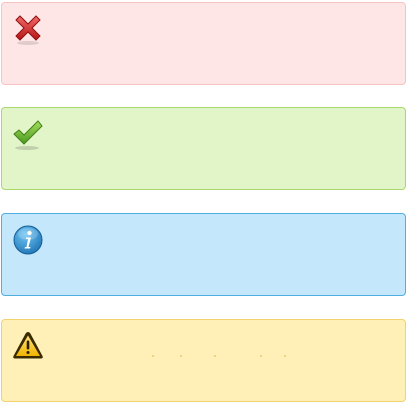 The image size is (409, 406). I want to click on warning-icon, so click(28, 346).